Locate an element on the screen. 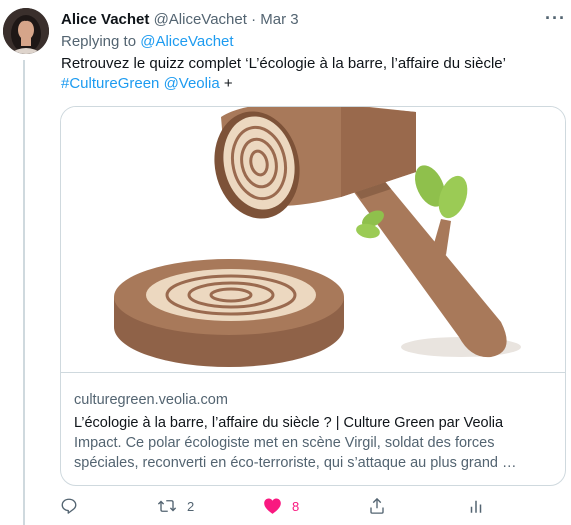 The height and width of the screenshot is (525, 571). hashtag-link: #CultureGreen is located at coordinates (110, 83).